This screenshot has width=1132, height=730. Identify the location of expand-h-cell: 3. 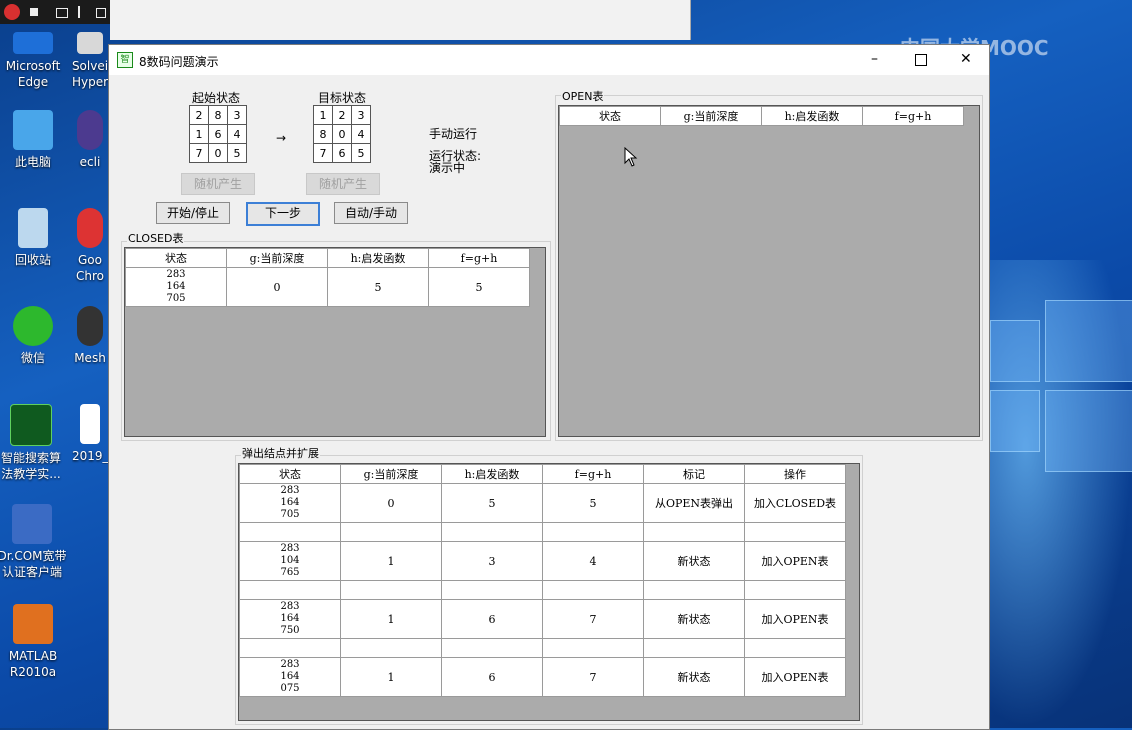
(492, 561).